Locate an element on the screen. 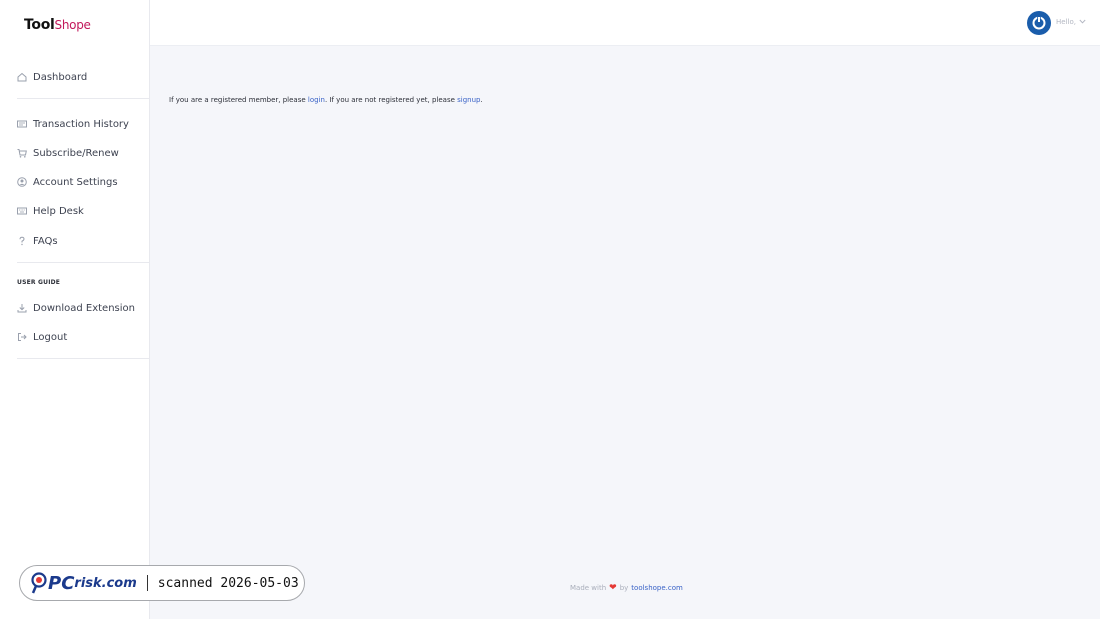 The width and height of the screenshot is (1100, 619). user-circle-icon is located at coordinates (22, 182).